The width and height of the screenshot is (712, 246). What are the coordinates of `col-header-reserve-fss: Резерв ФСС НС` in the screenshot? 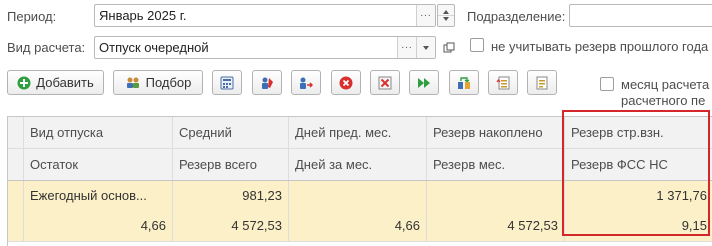 It's located at (638, 164).